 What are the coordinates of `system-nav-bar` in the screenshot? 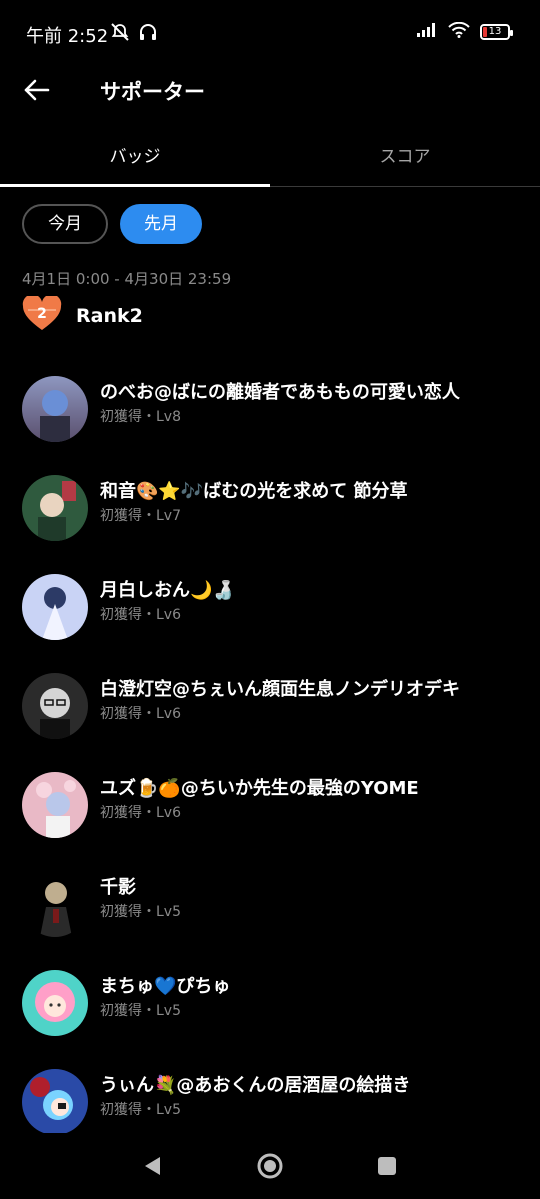 It's located at (270, 1166).